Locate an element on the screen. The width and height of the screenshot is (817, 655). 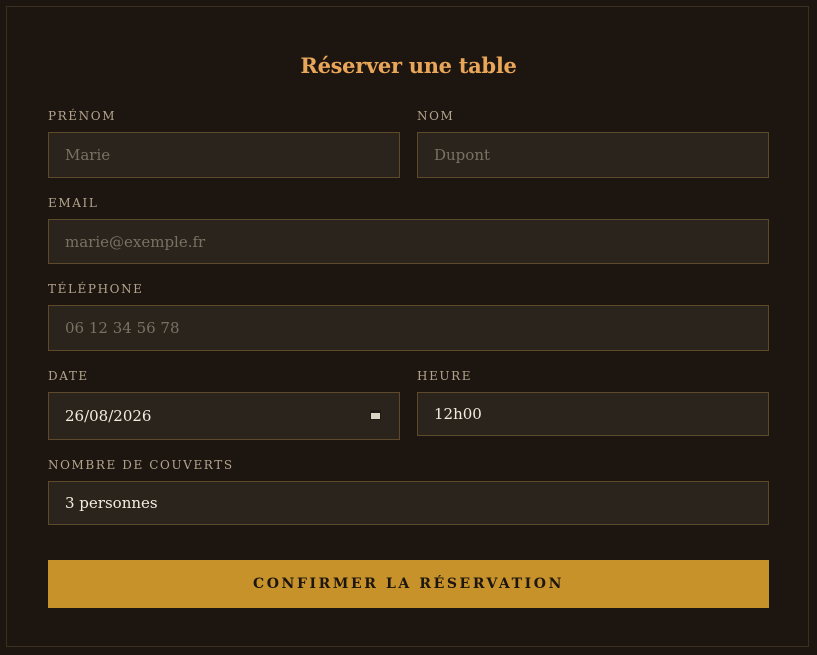
calendar-icon is located at coordinates (375, 415).